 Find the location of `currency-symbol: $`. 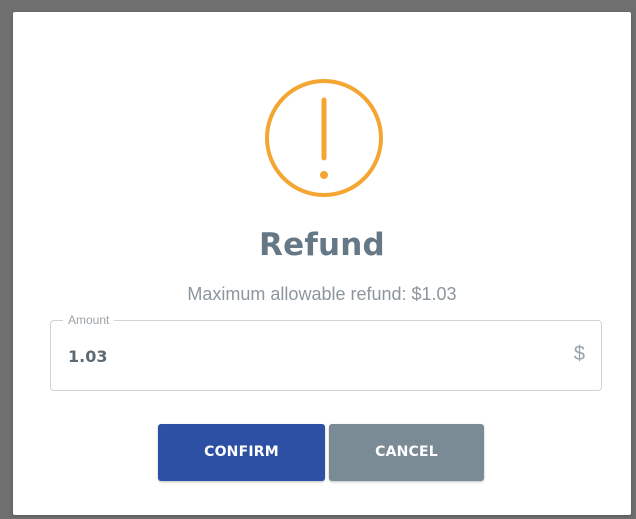

currency-symbol: $ is located at coordinates (579, 354).